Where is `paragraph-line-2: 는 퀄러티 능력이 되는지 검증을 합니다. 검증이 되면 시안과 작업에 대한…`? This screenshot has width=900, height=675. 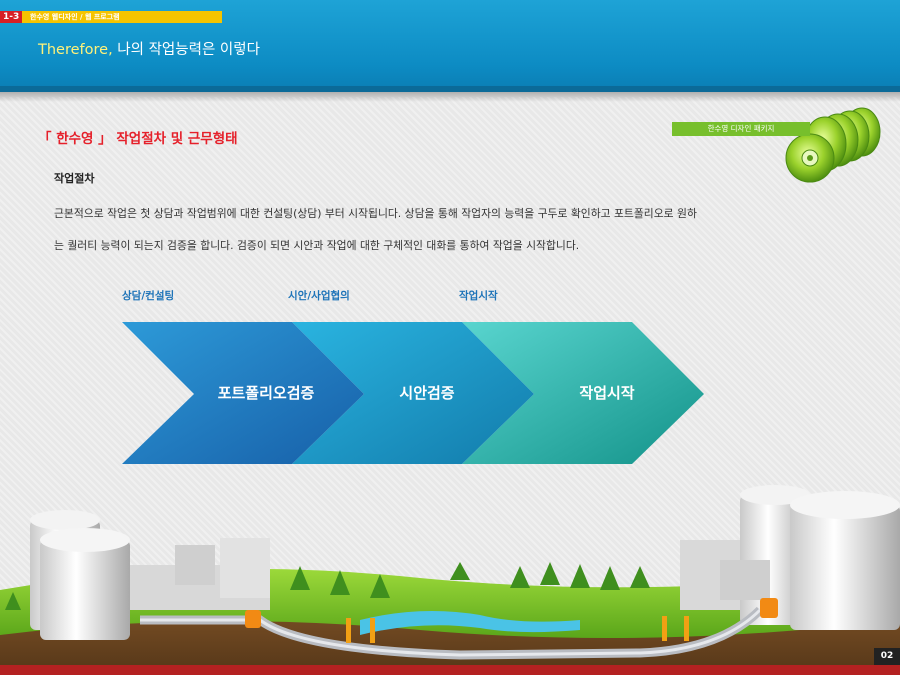
paragraph-line-2: 는 퀄러티 능력이 되는지 검증을 합니다. 검증이 되면 시안과 작업에 대한… is located at coordinates (317, 245).